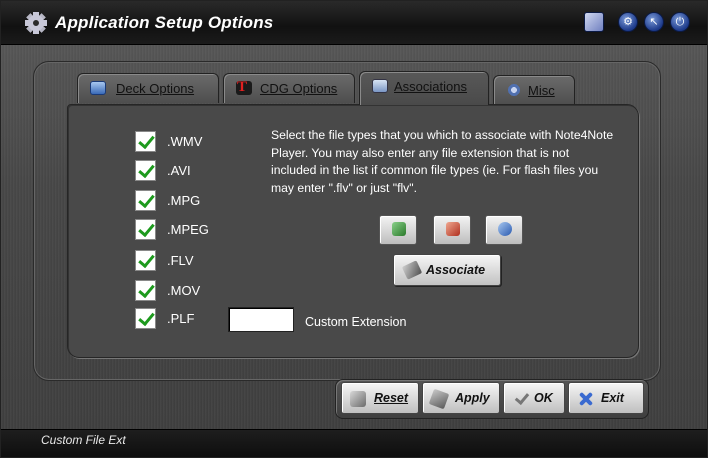 Image resolution: width=708 pixels, height=458 pixels. I want to click on text-t-icon, so click(244, 87).